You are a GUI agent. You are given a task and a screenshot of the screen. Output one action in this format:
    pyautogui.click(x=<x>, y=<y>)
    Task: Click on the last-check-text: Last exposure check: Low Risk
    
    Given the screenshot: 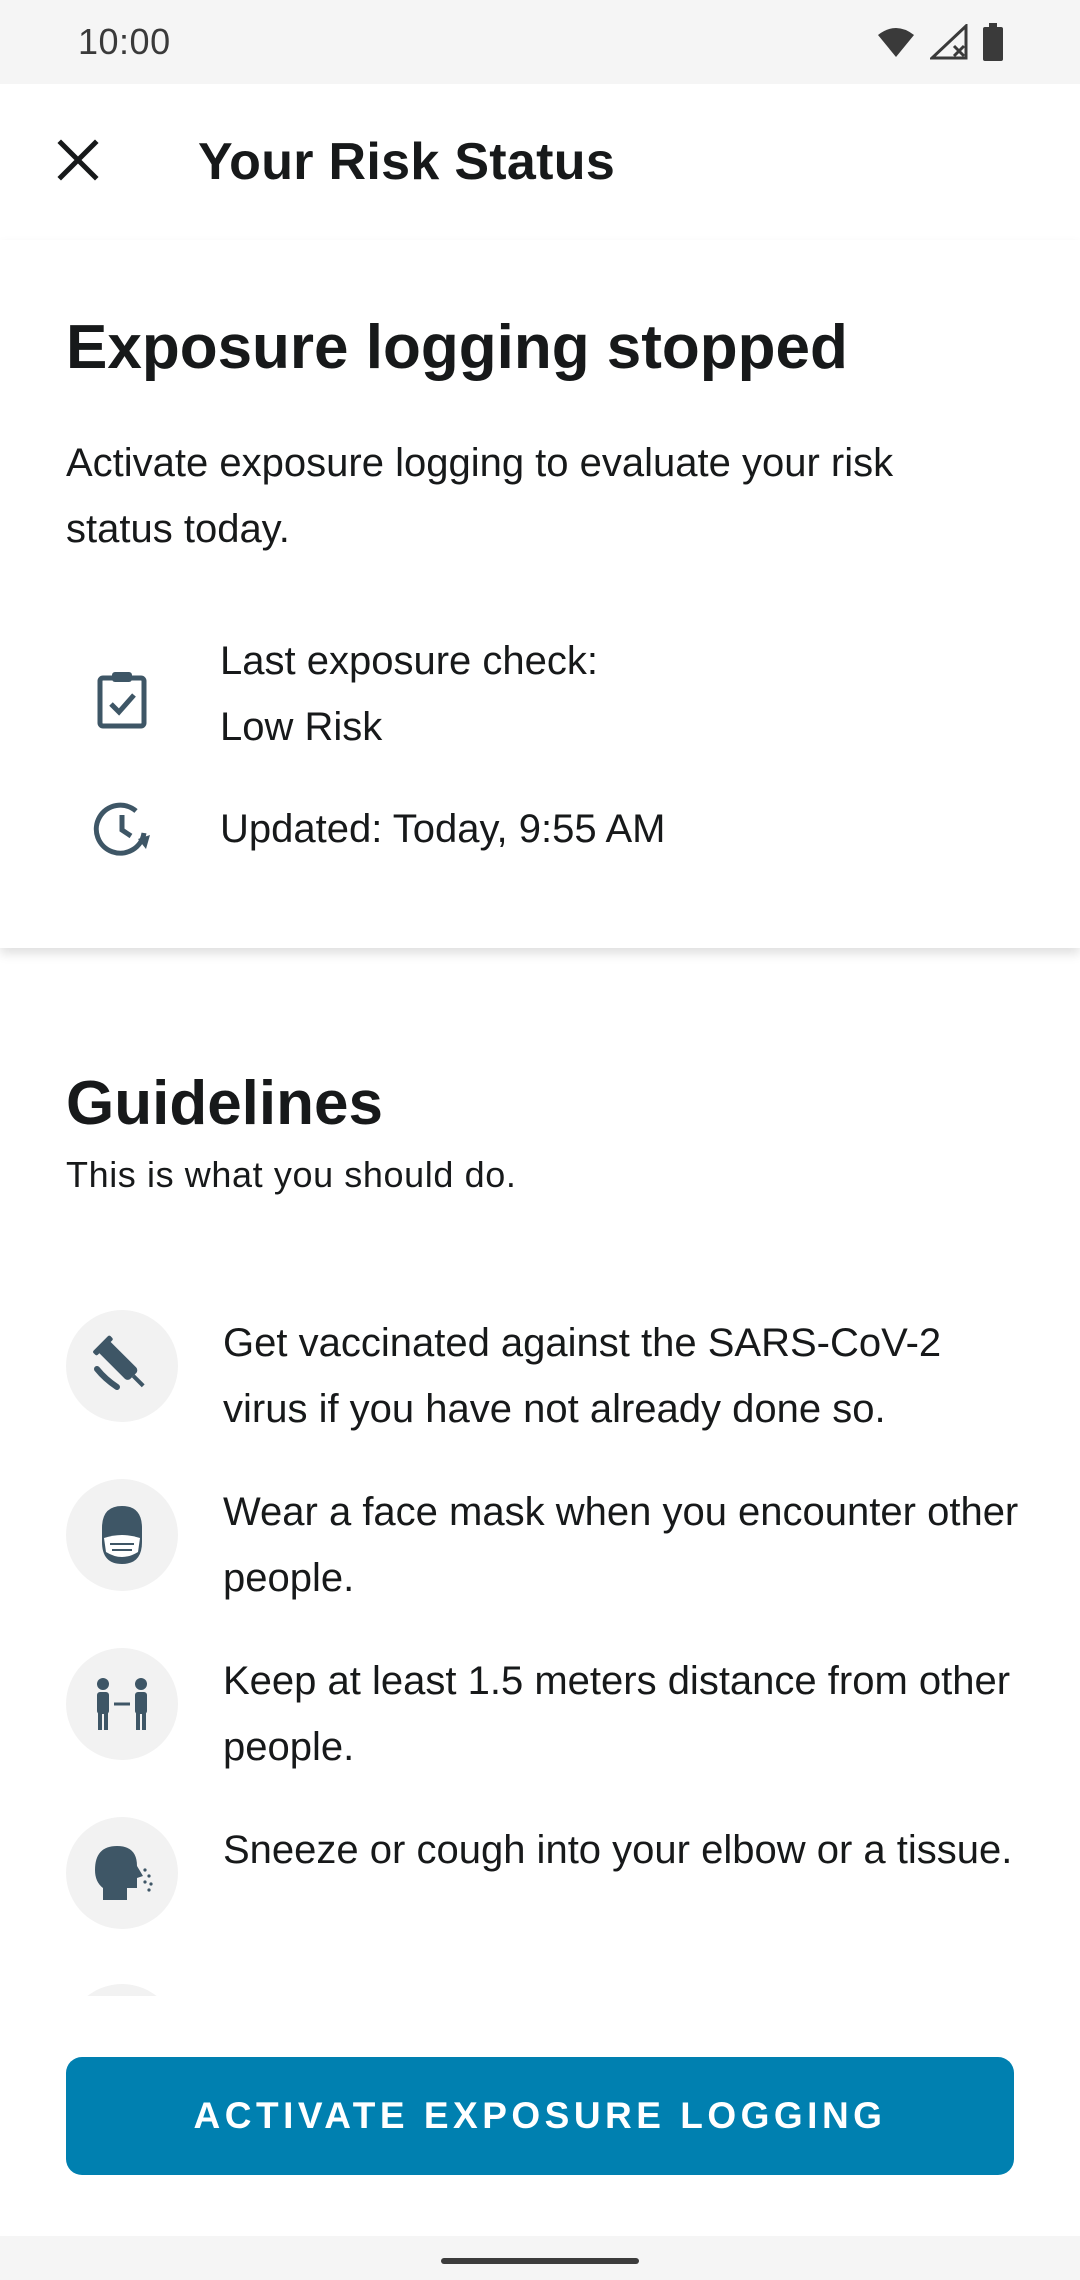 What is the action you would take?
    pyautogui.click(x=620, y=694)
    